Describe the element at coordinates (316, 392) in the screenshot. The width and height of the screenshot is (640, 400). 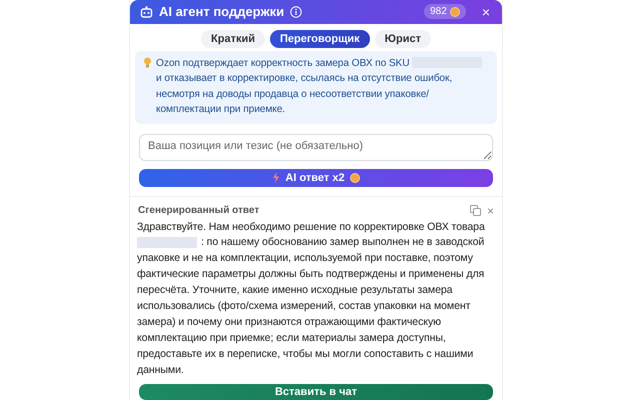
I see `insert-button: Вставить в чат` at that location.